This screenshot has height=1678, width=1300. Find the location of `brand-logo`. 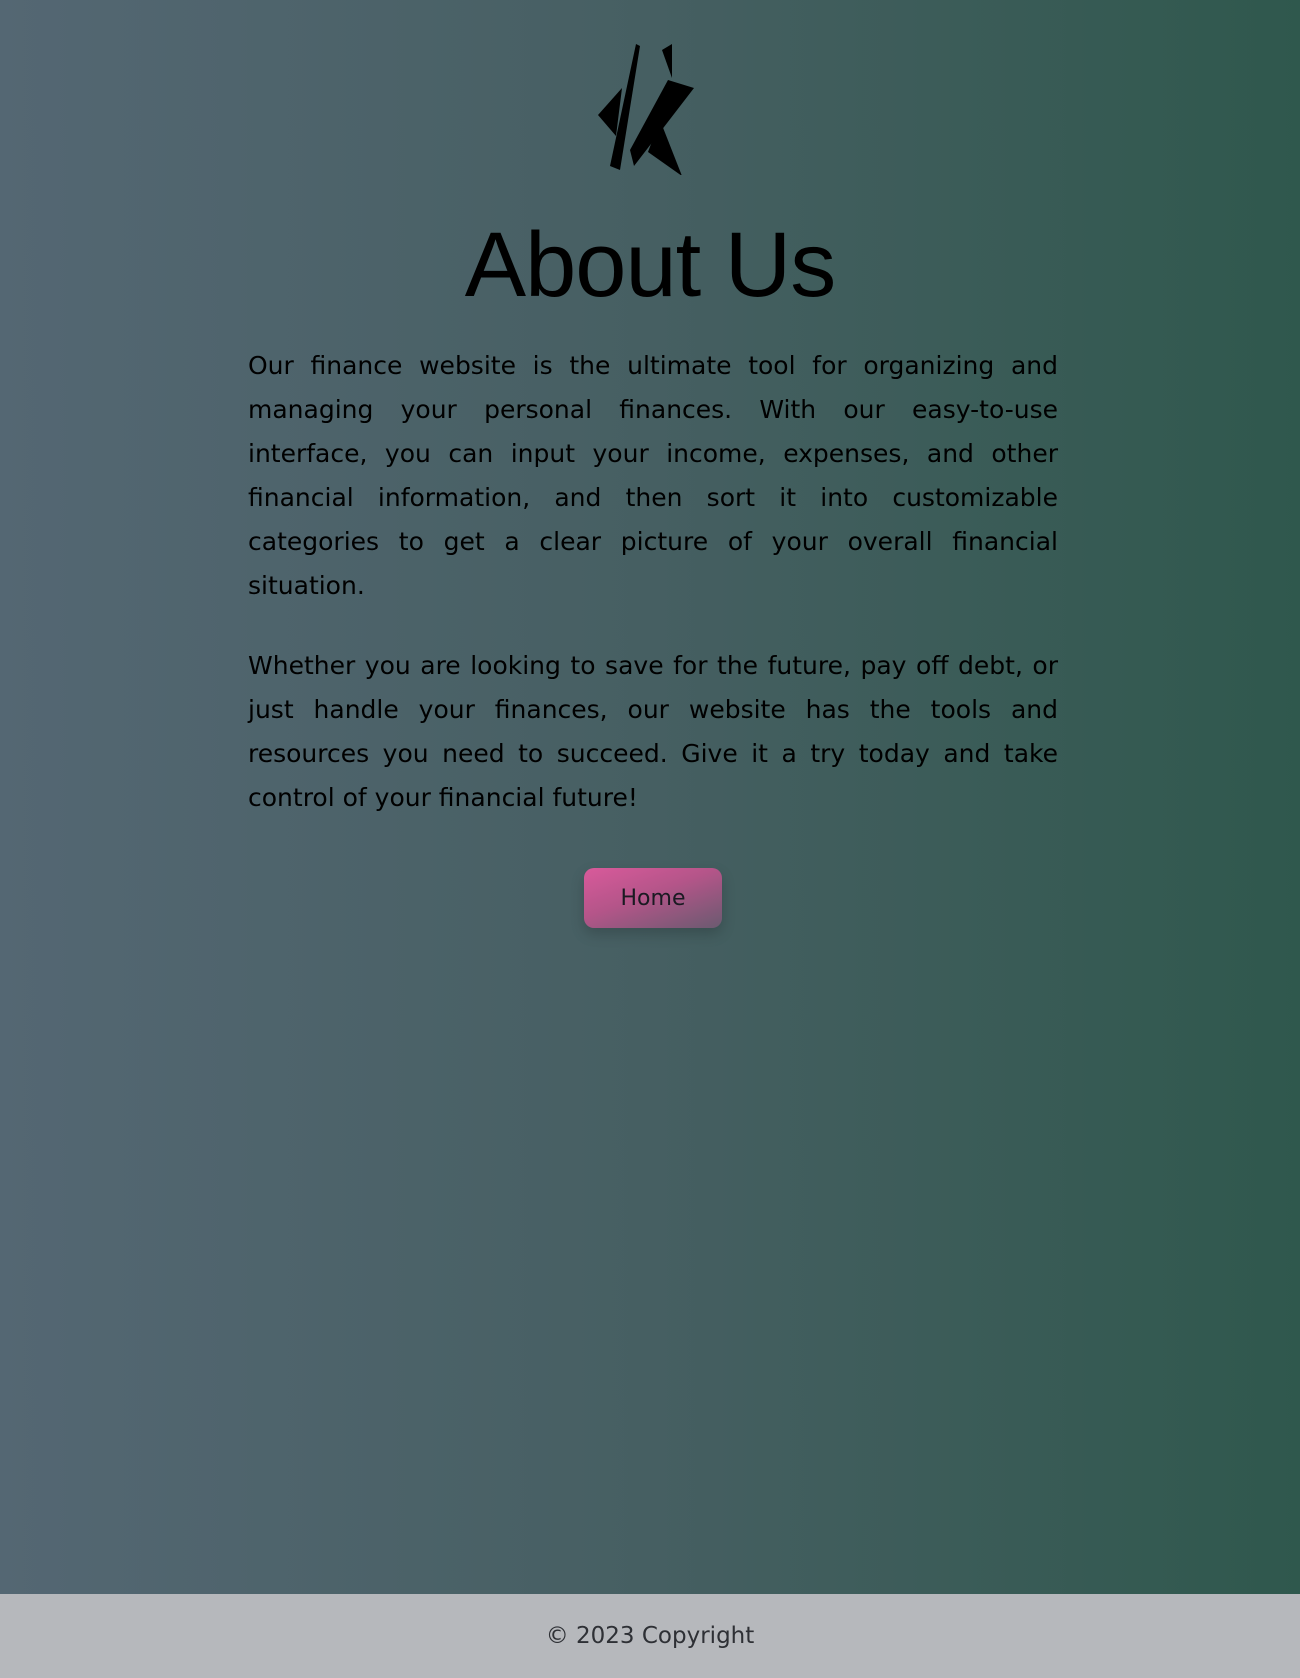

brand-logo is located at coordinates (650, 107).